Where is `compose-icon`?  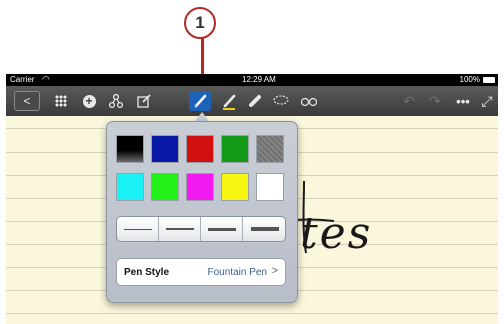
compose-icon is located at coordinates (144, 101).